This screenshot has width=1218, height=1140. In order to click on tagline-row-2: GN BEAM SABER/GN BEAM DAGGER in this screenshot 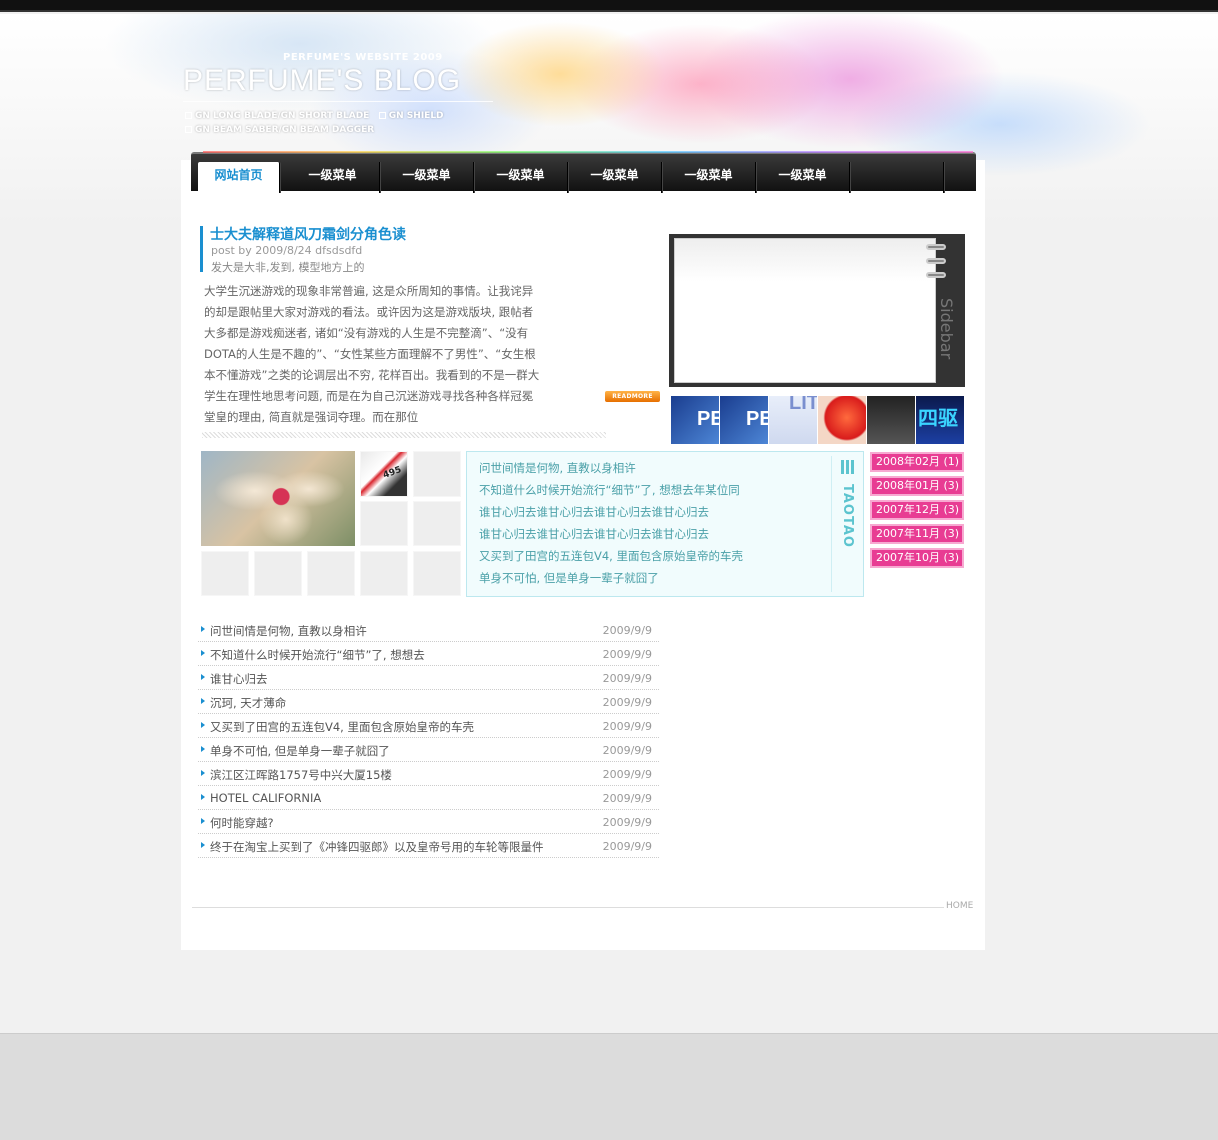, I will do `click(279, 130)`.